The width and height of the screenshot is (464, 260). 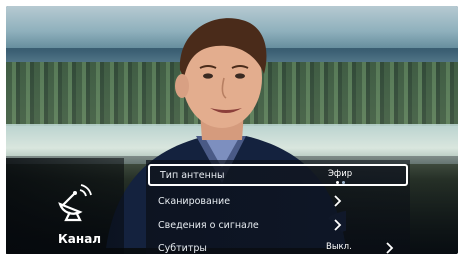 What do you see at coordinates (278, 248) in the screenshot?
I see `menu-item-subtitles: Субтитры` at bounding box center [278, 248].